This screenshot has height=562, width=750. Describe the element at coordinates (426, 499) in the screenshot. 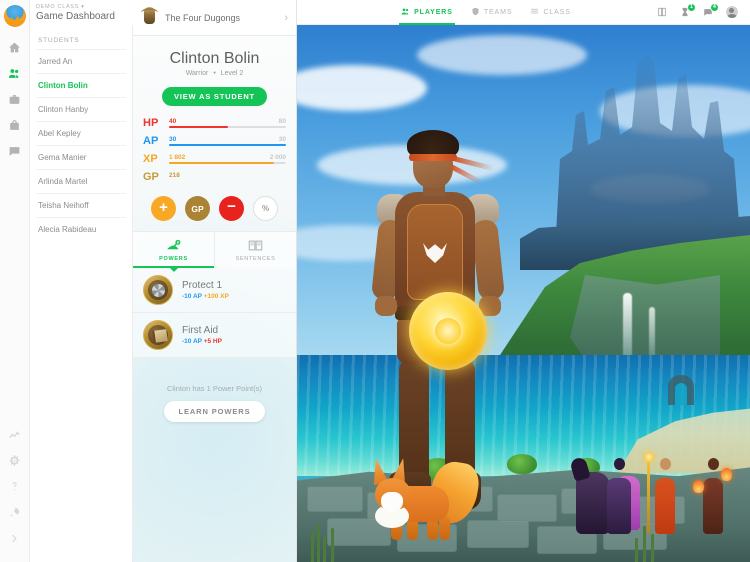

I see `pet-fox` at that location.